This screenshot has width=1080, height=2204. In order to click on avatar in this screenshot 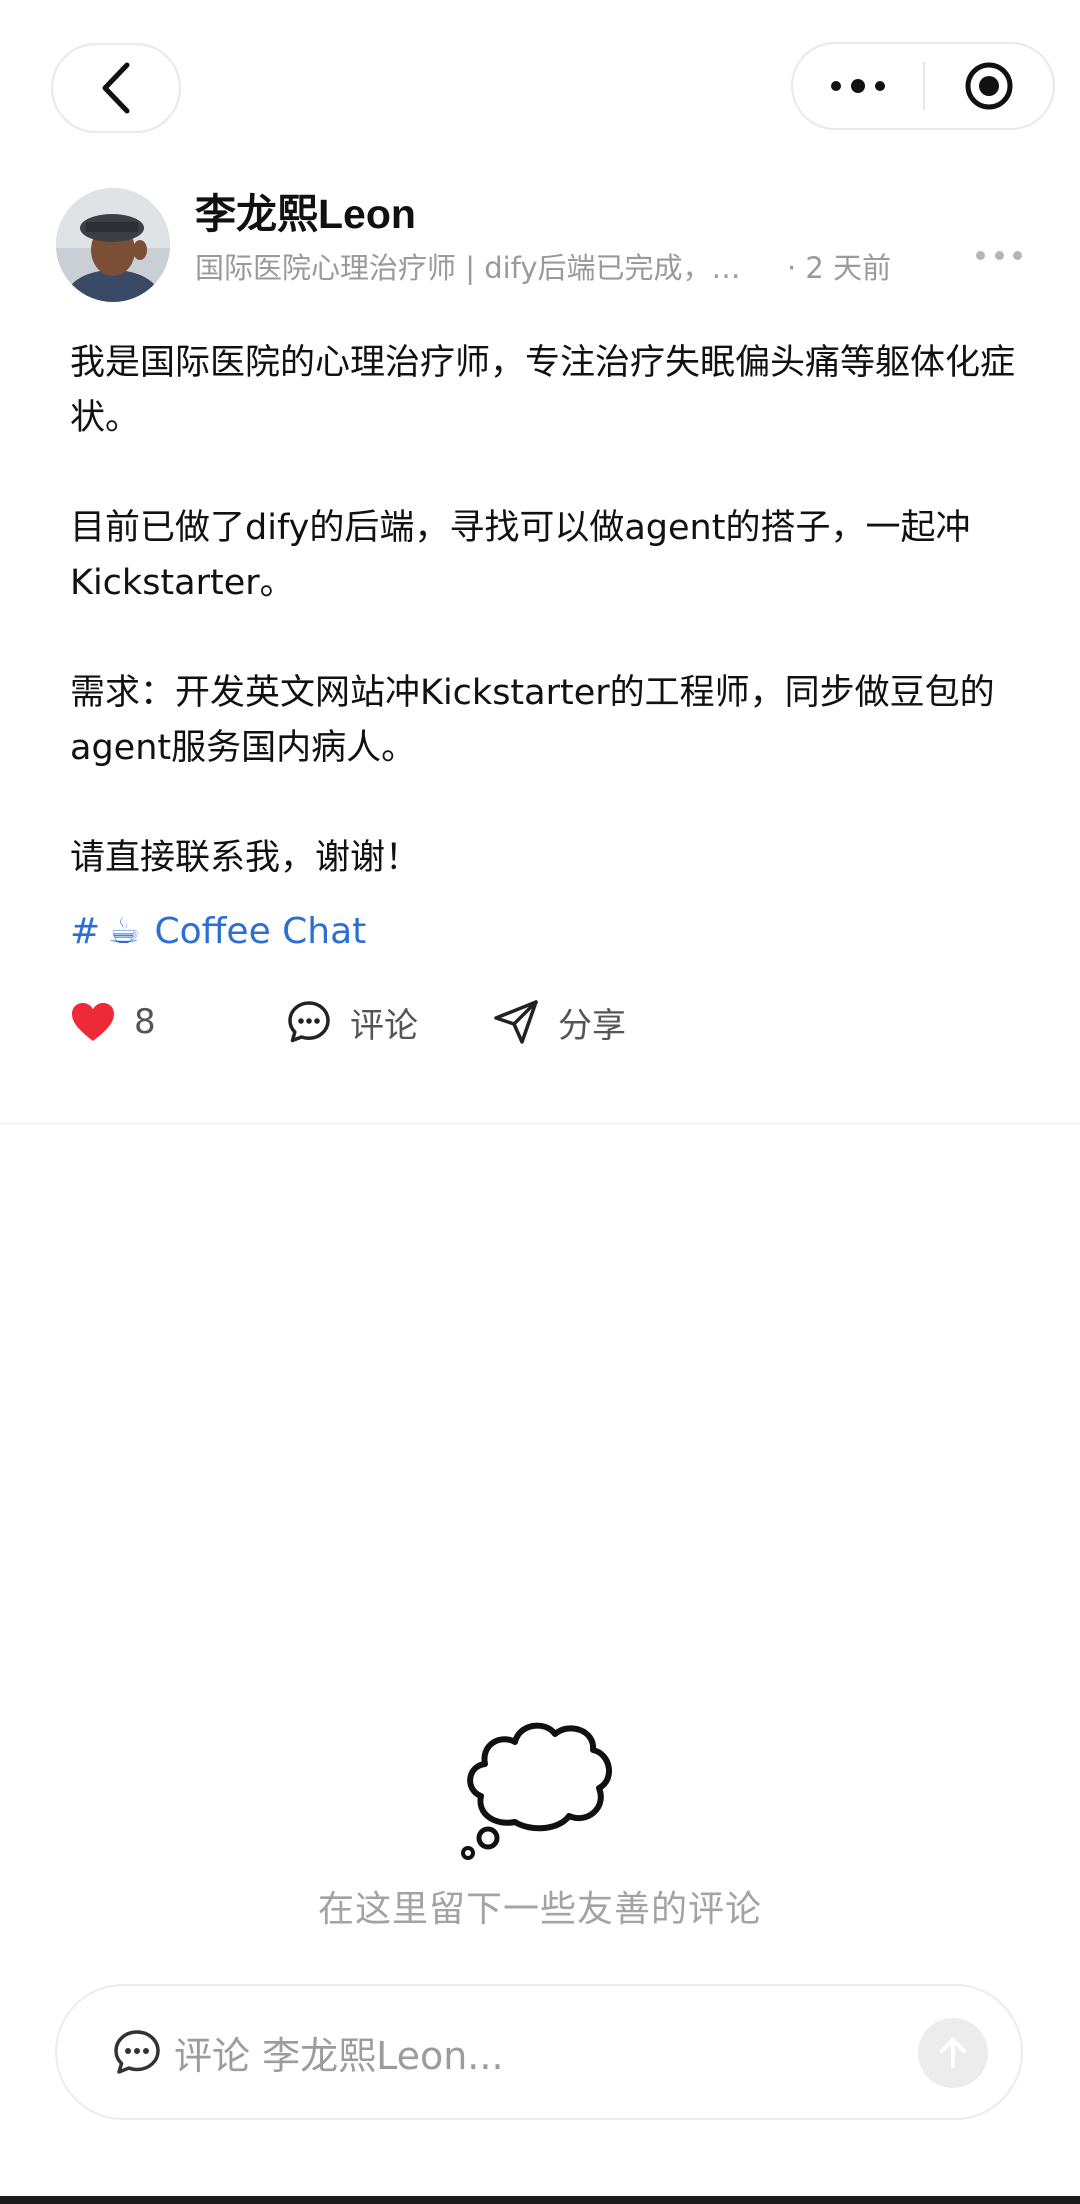, I will do `click(113, 245)`.